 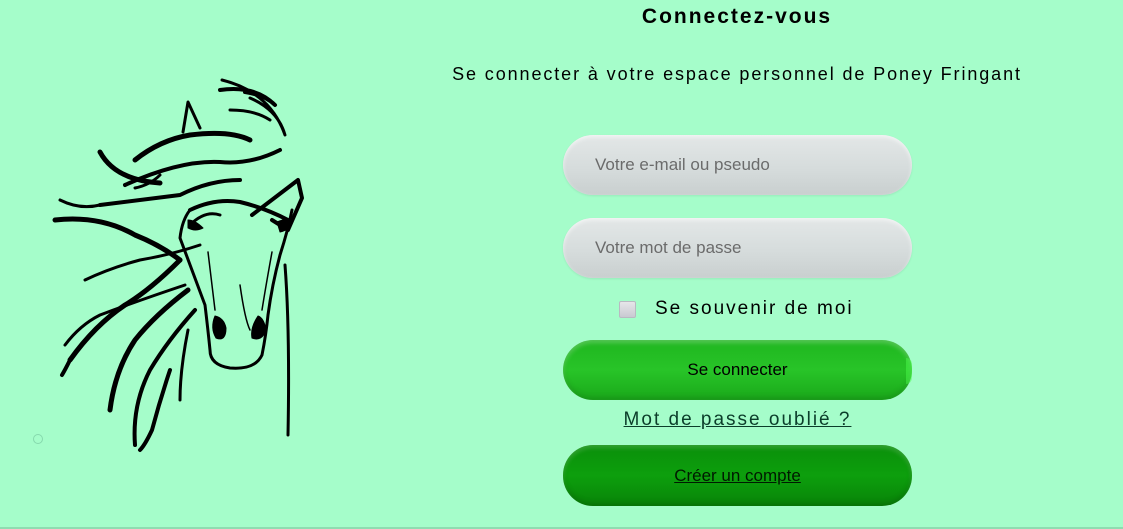 What do you see at coordinates (737, 165) in the screenshot?
I see `email-field` at bounding box center [737, 165].